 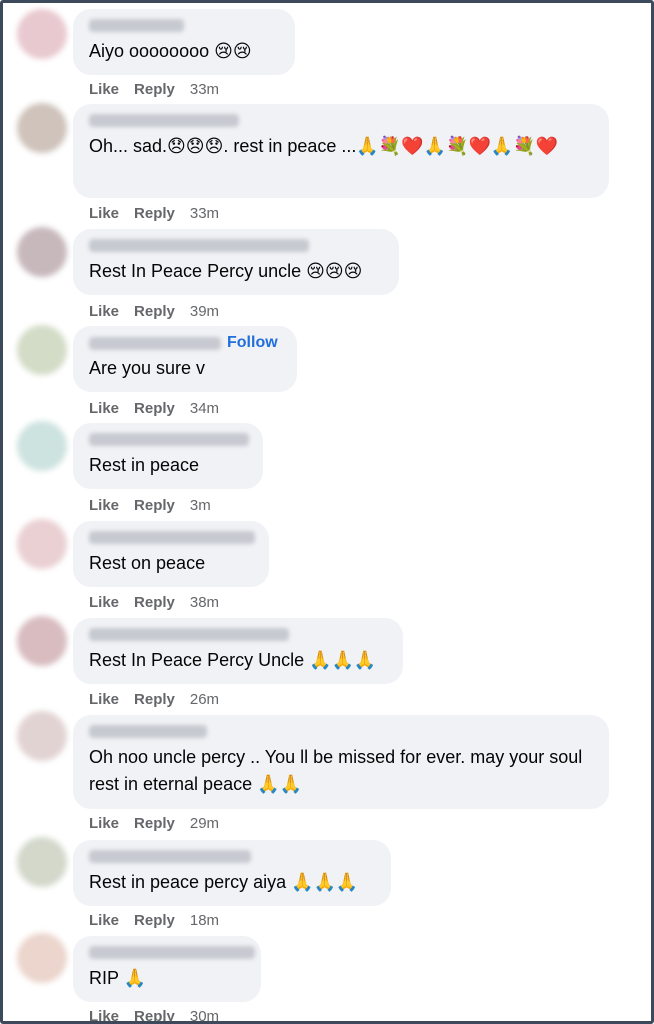 I want to click on comment-text: Are you sure v, so click(x=147, y=368).